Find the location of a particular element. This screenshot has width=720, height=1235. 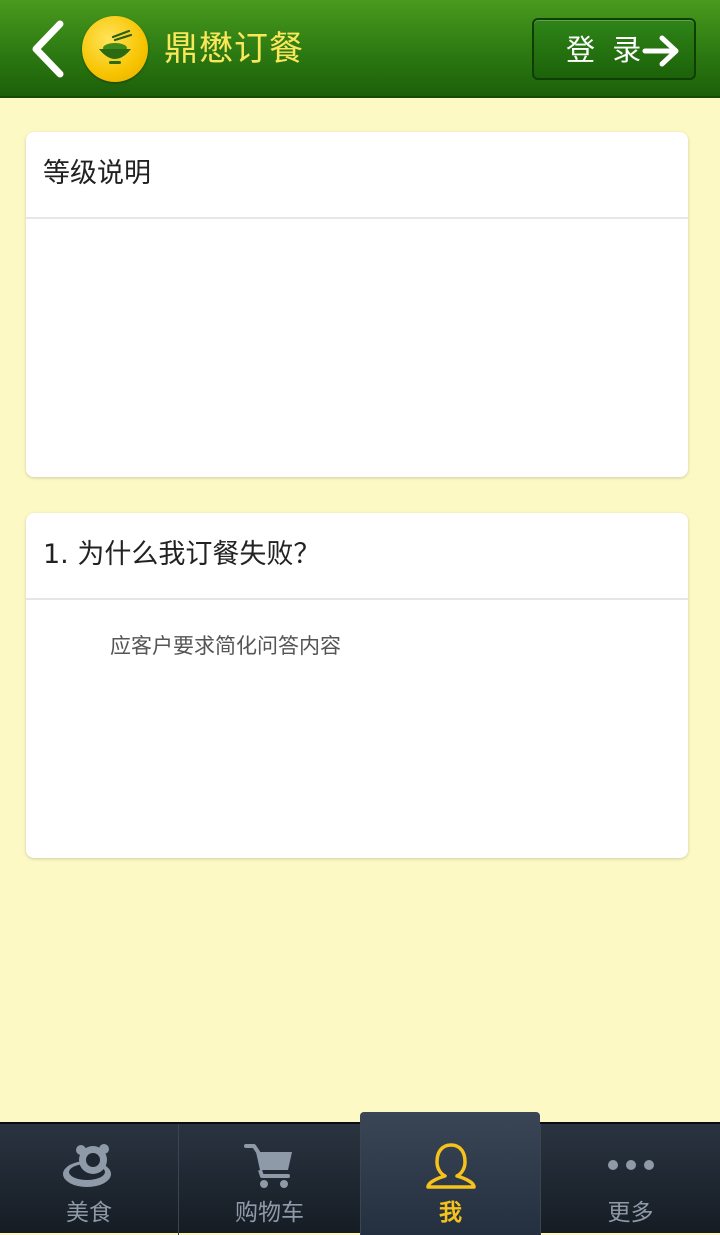

rice-bowl-icon is located at coordinates (116, 46).